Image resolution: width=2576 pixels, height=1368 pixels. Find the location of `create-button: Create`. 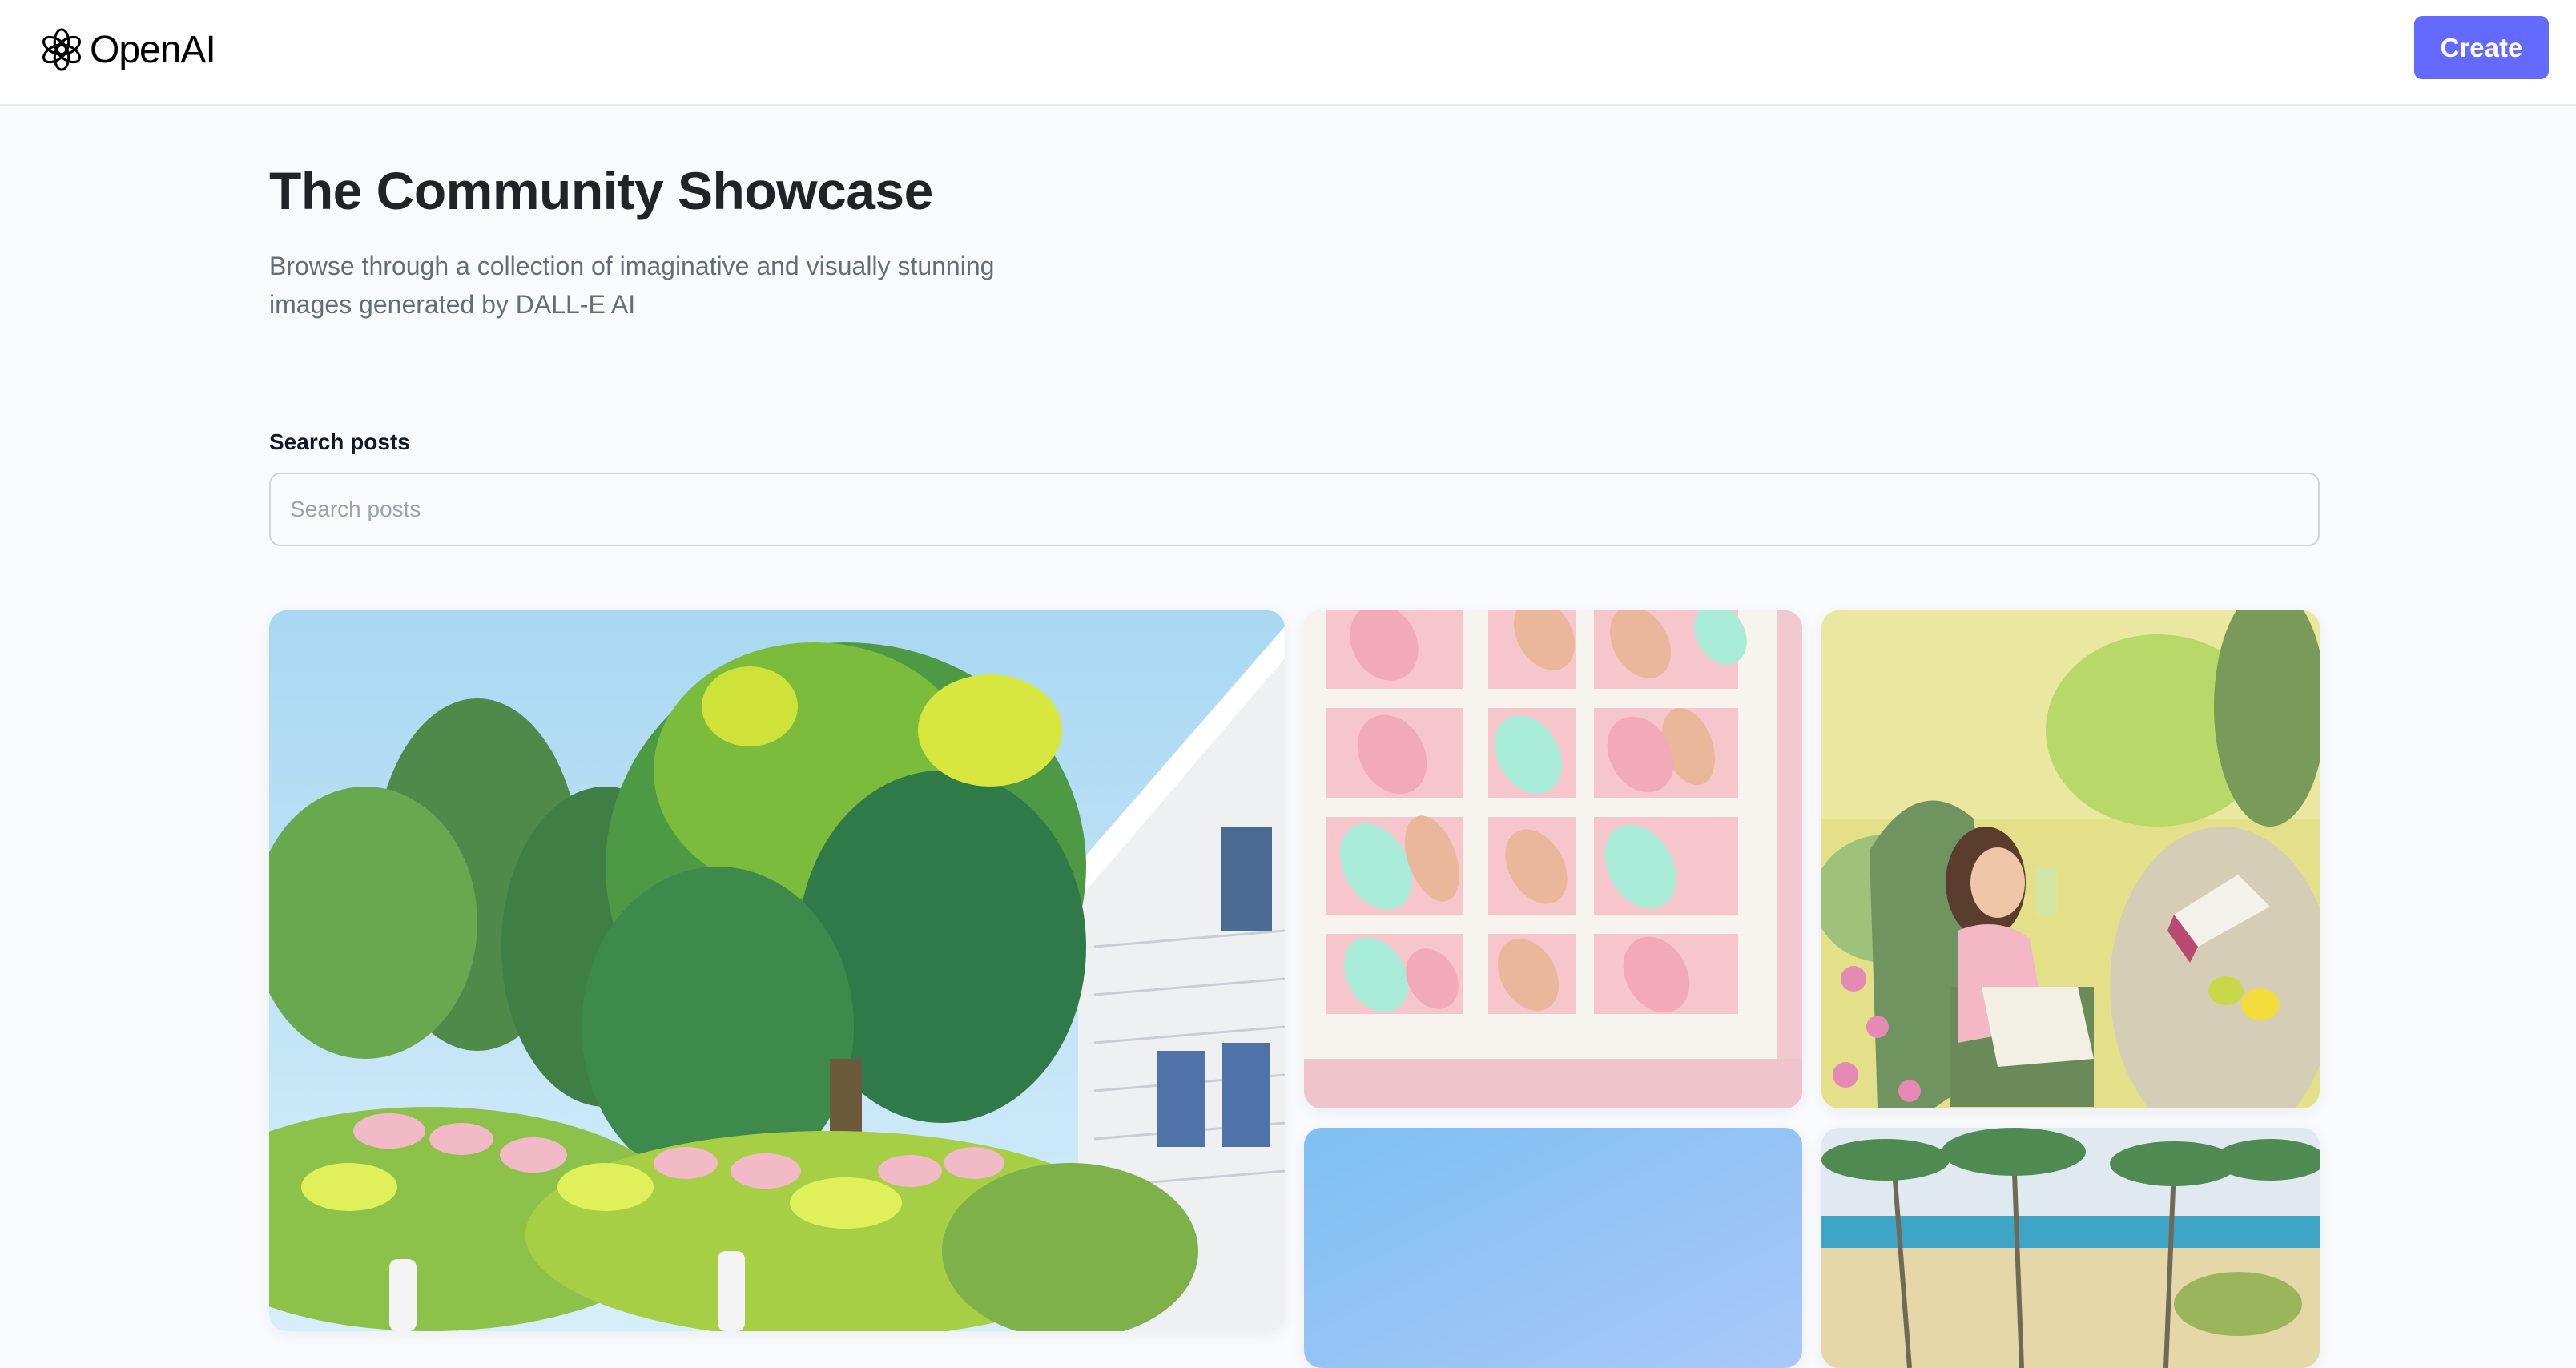

create-button: Create is located at coordinates (2481, 47).